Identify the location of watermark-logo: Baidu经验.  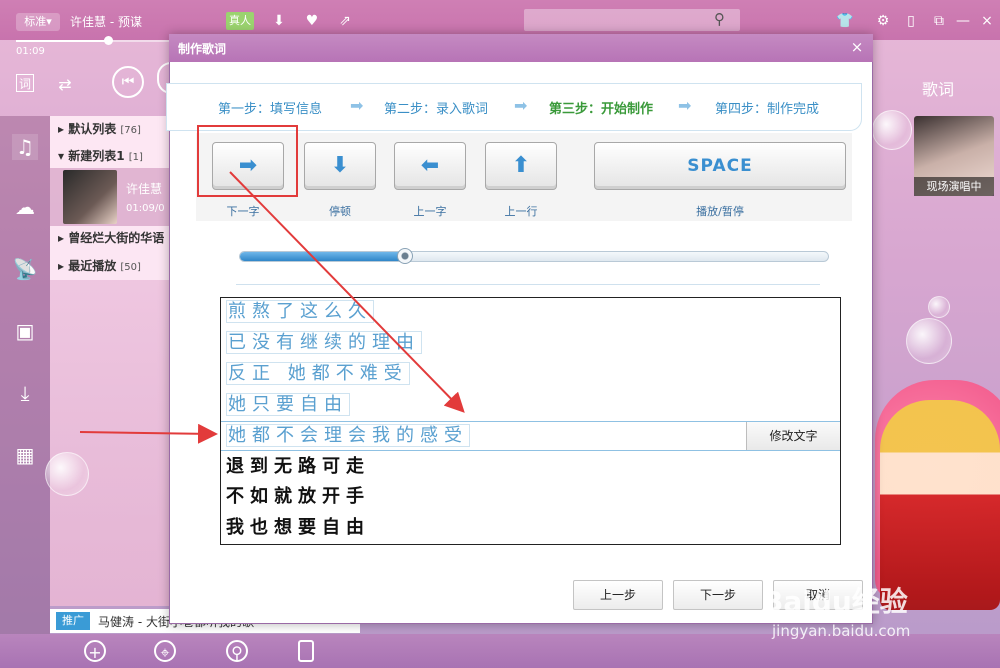
(835, 601).